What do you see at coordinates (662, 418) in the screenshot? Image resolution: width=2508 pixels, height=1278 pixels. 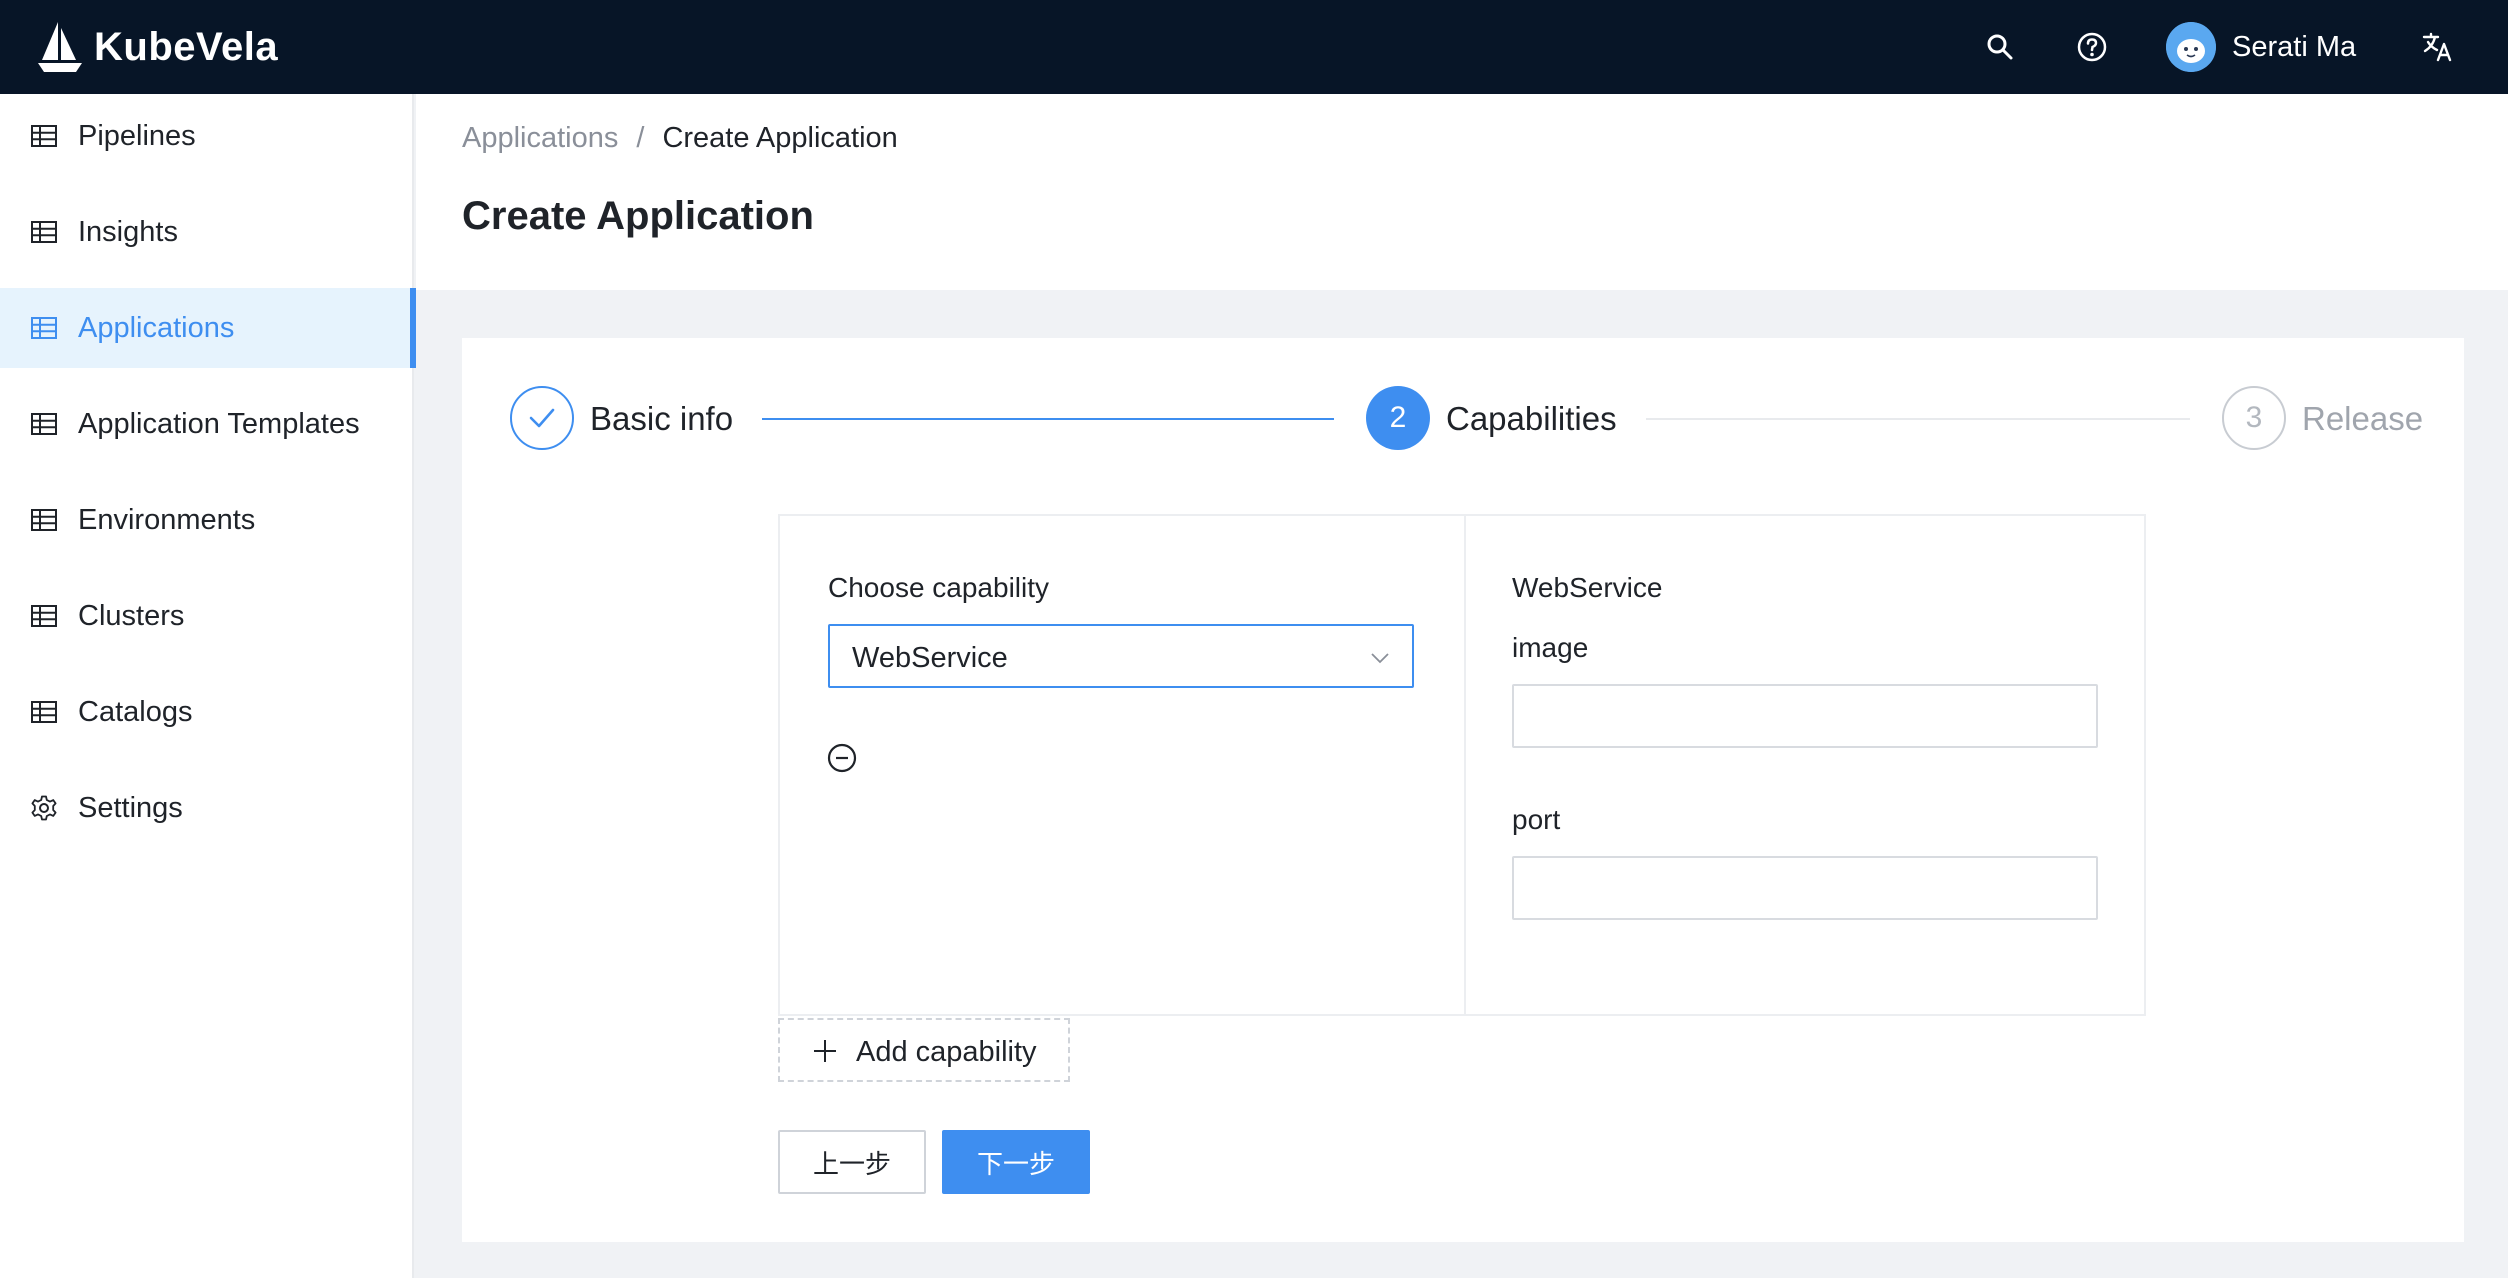 I see `step-1-label: Basic info` at bounding box center [662, 418].